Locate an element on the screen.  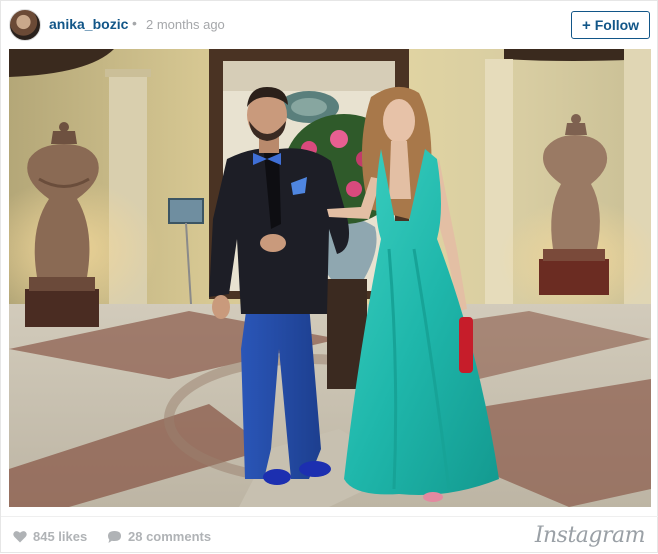
avatar is located at coordinates (25, 25).